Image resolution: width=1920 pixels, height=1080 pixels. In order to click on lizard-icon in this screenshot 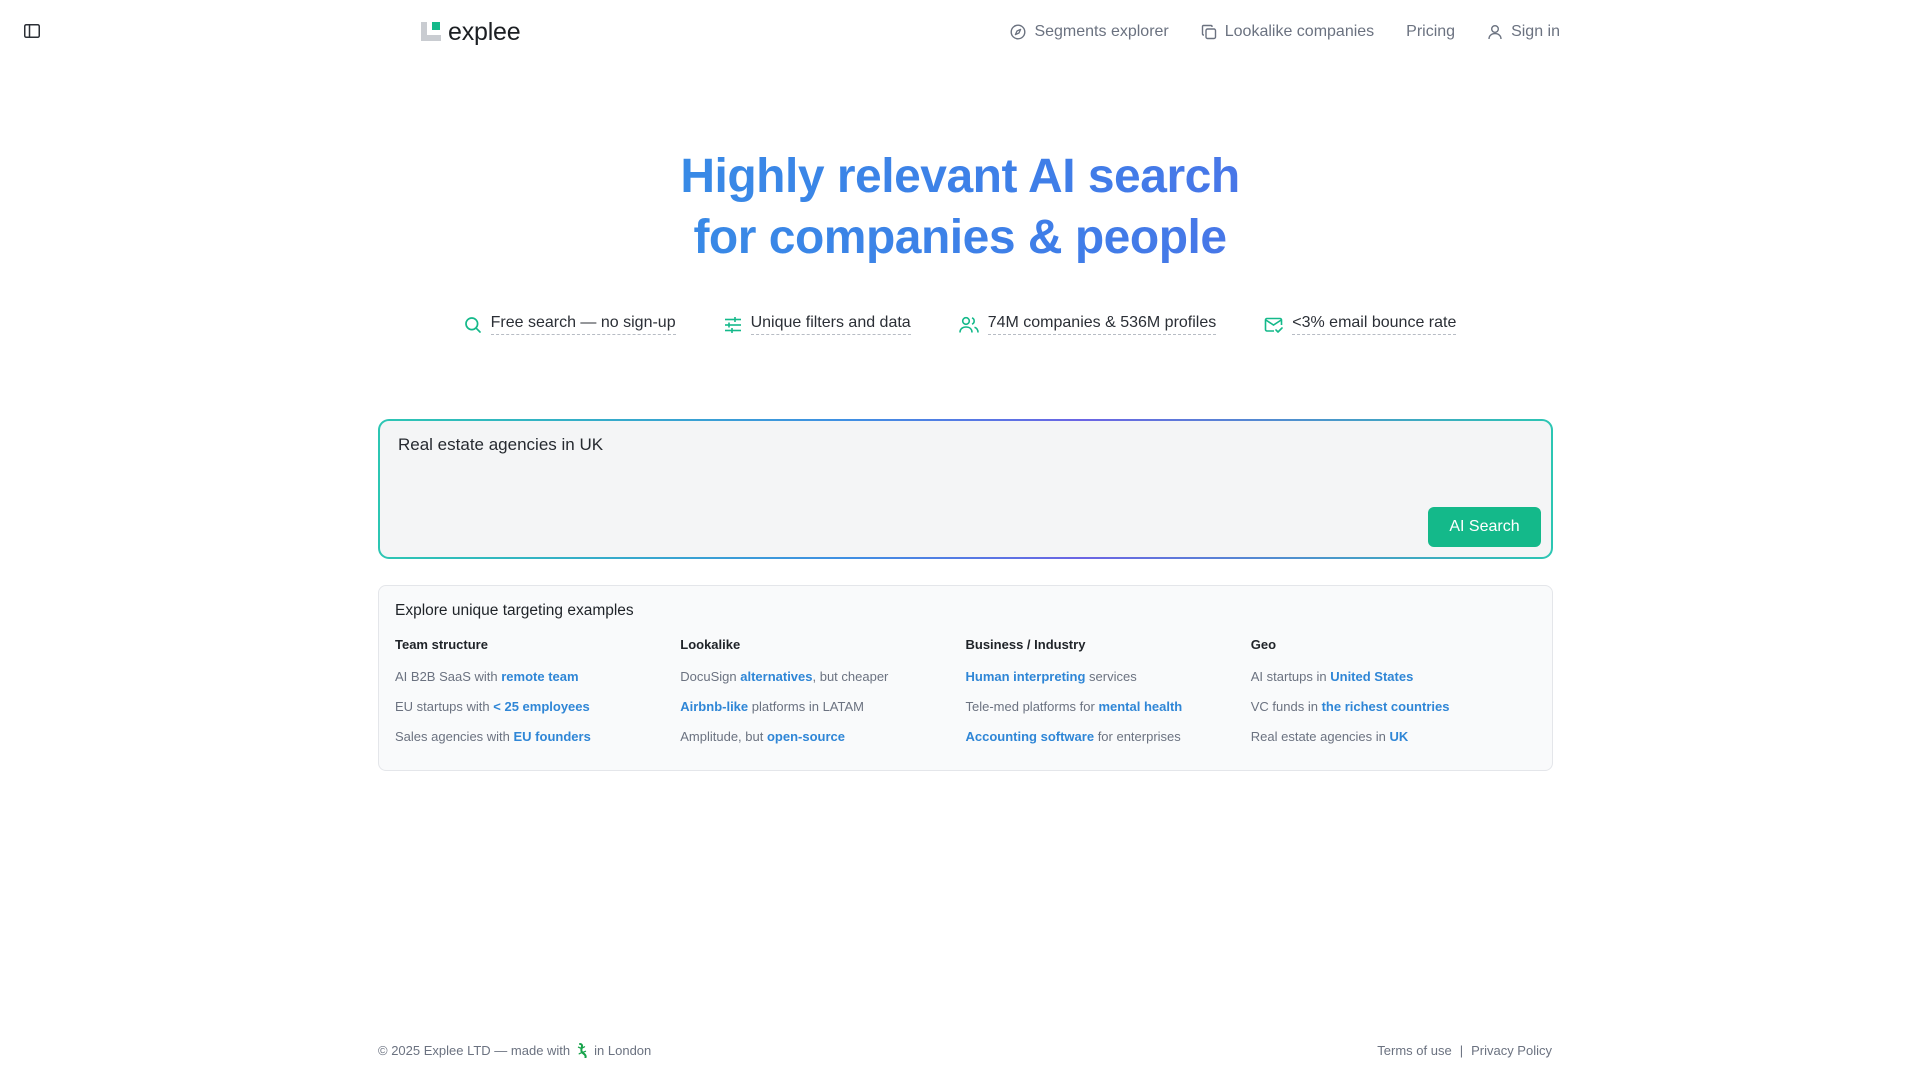, I will do `click(582, 1050)`.